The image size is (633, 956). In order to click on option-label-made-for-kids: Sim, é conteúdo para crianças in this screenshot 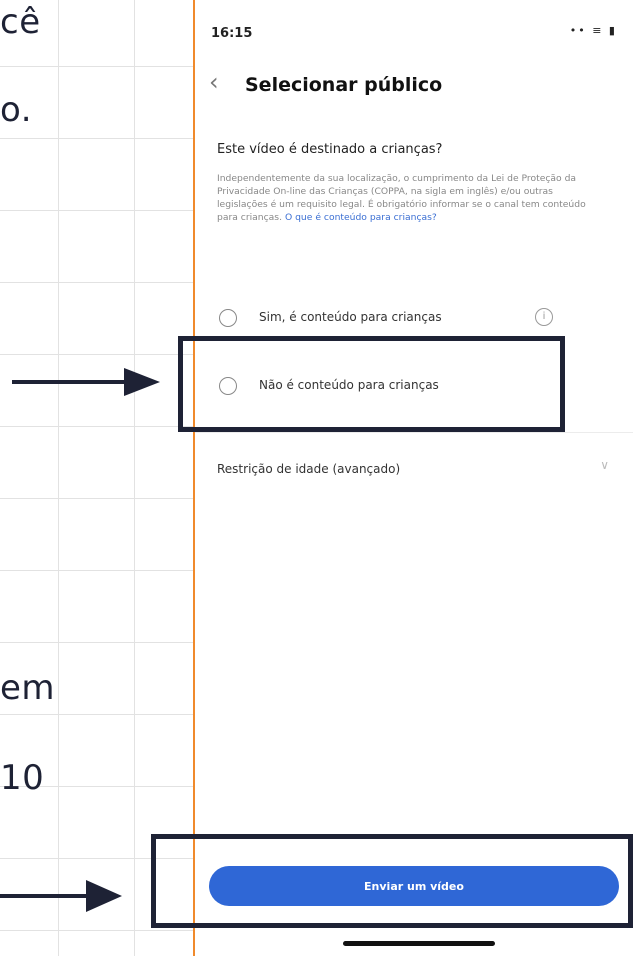, I will do `click(350, 317)`.